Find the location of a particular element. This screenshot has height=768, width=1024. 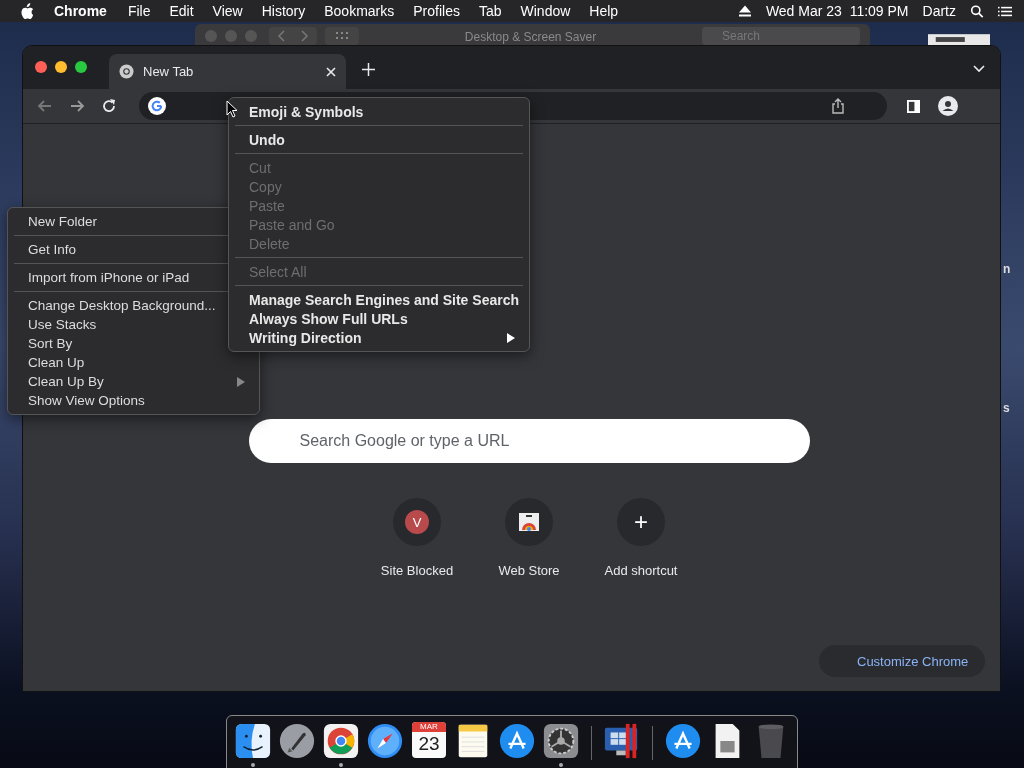

web-store-icon is located at coordinates (529, 522).